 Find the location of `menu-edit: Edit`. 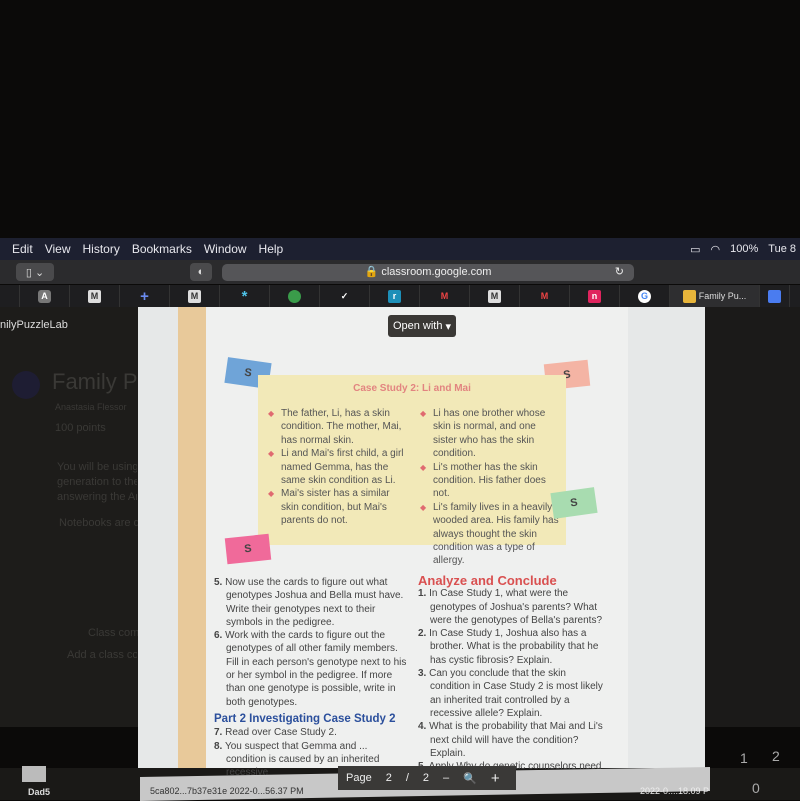

menu-edit: Edit is located at coordinates (22, 249).